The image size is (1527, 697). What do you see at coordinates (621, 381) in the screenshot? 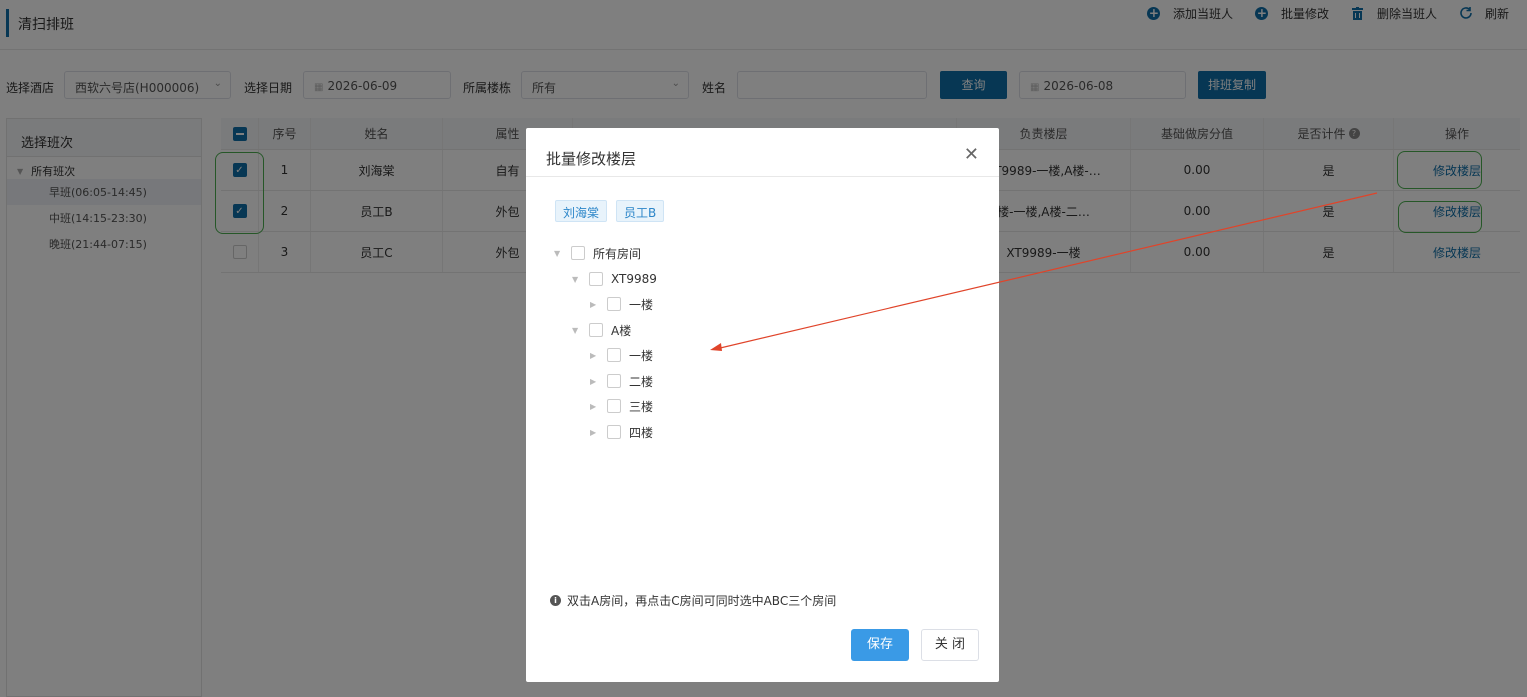
I see `tree-node-floor: ▶ 二楼` at bounding box center [621, 381].